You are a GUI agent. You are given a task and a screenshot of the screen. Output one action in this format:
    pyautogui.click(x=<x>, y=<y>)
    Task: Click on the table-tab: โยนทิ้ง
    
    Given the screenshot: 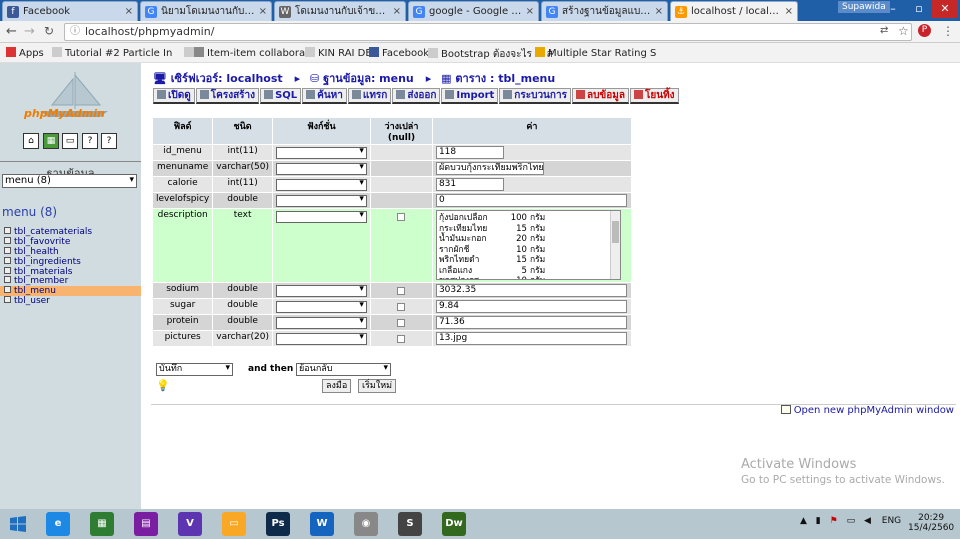 What is the action you would take?
    pyautogui.click(x=654, y=96)
    